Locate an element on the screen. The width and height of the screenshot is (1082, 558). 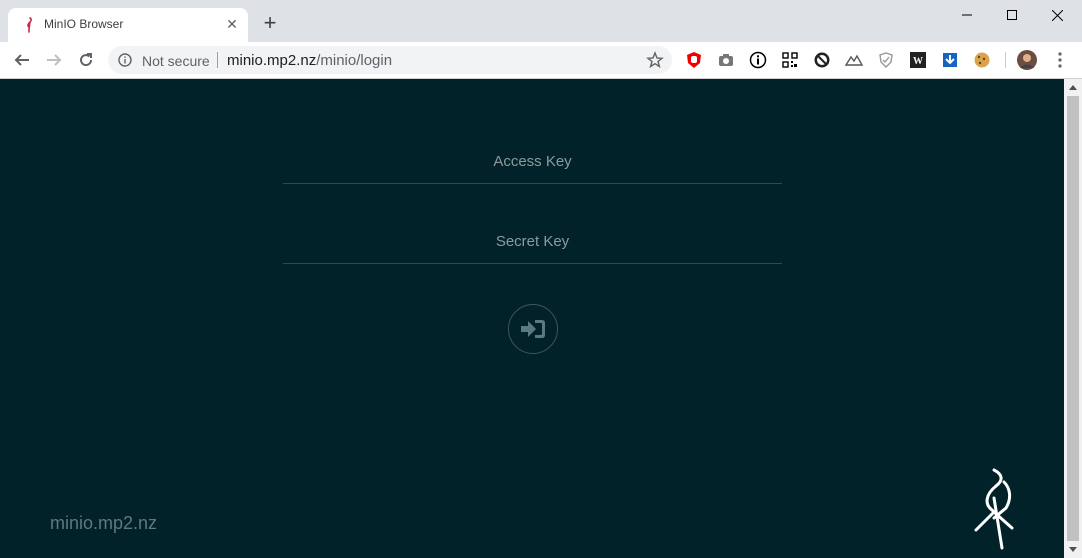
svg-text: W is located at coordinates (918, 61).